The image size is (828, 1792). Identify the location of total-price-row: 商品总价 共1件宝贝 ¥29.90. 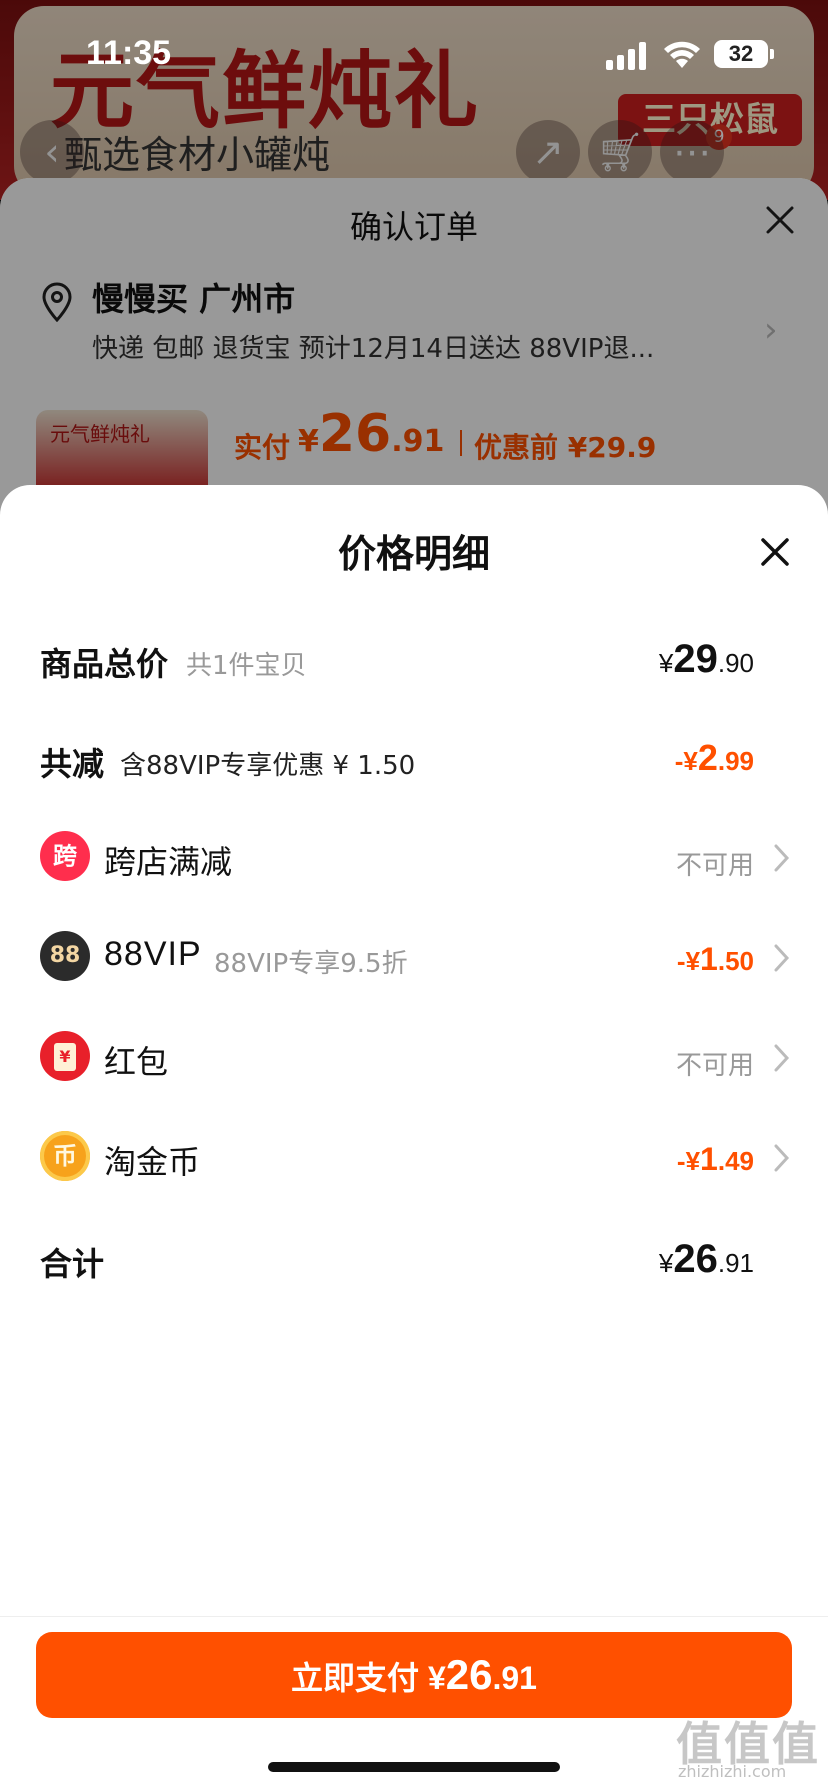
(414, 661).